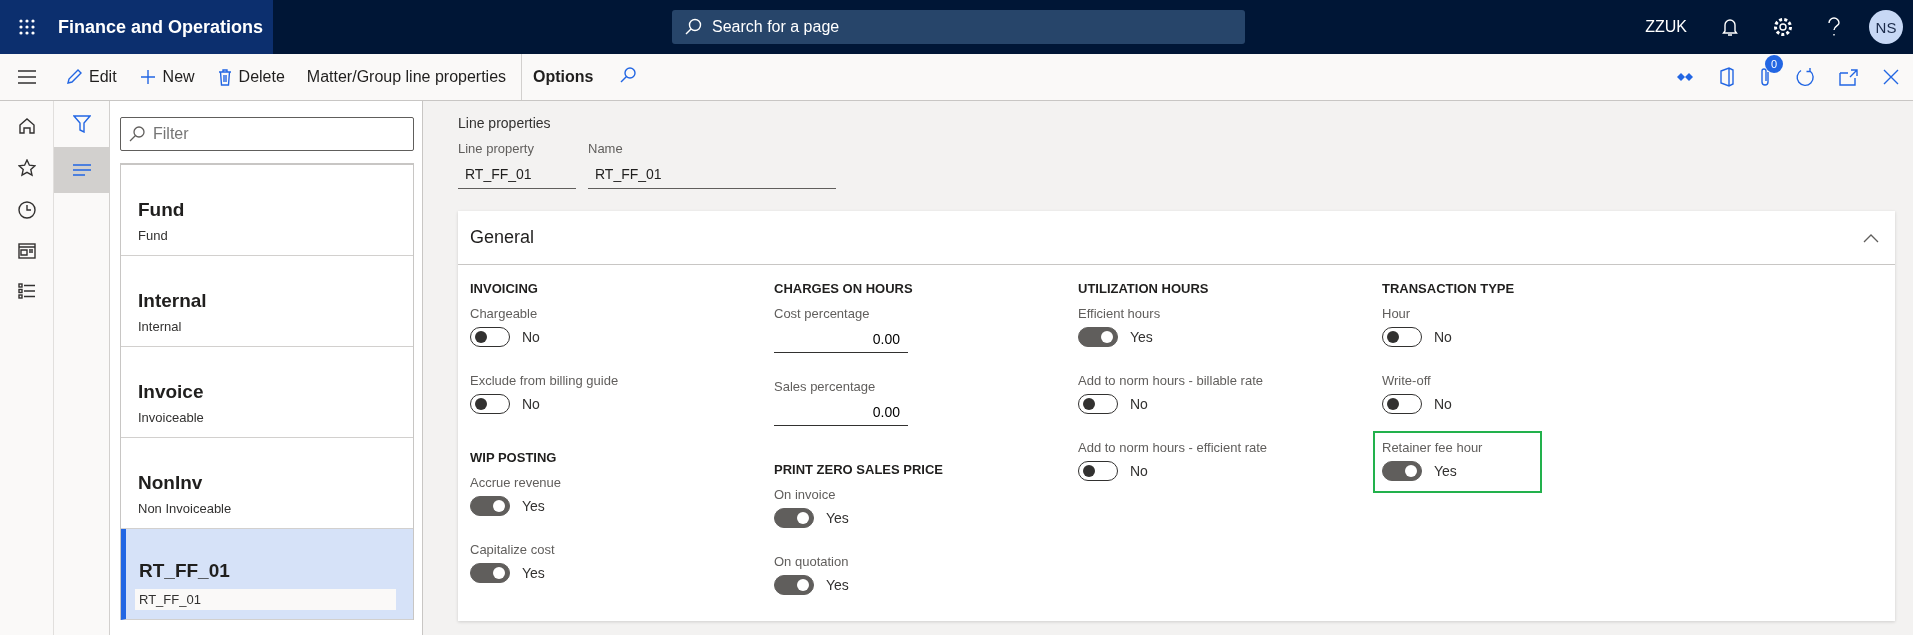  Describe the element at coordinates (166, 77) in the screenshot. I see `toolbar-button: New` at that location.